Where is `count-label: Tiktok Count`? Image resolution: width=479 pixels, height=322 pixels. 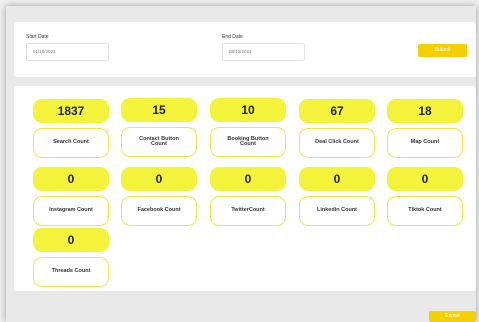
count-label: Tiktok Count is located at coordinates (425, 211).